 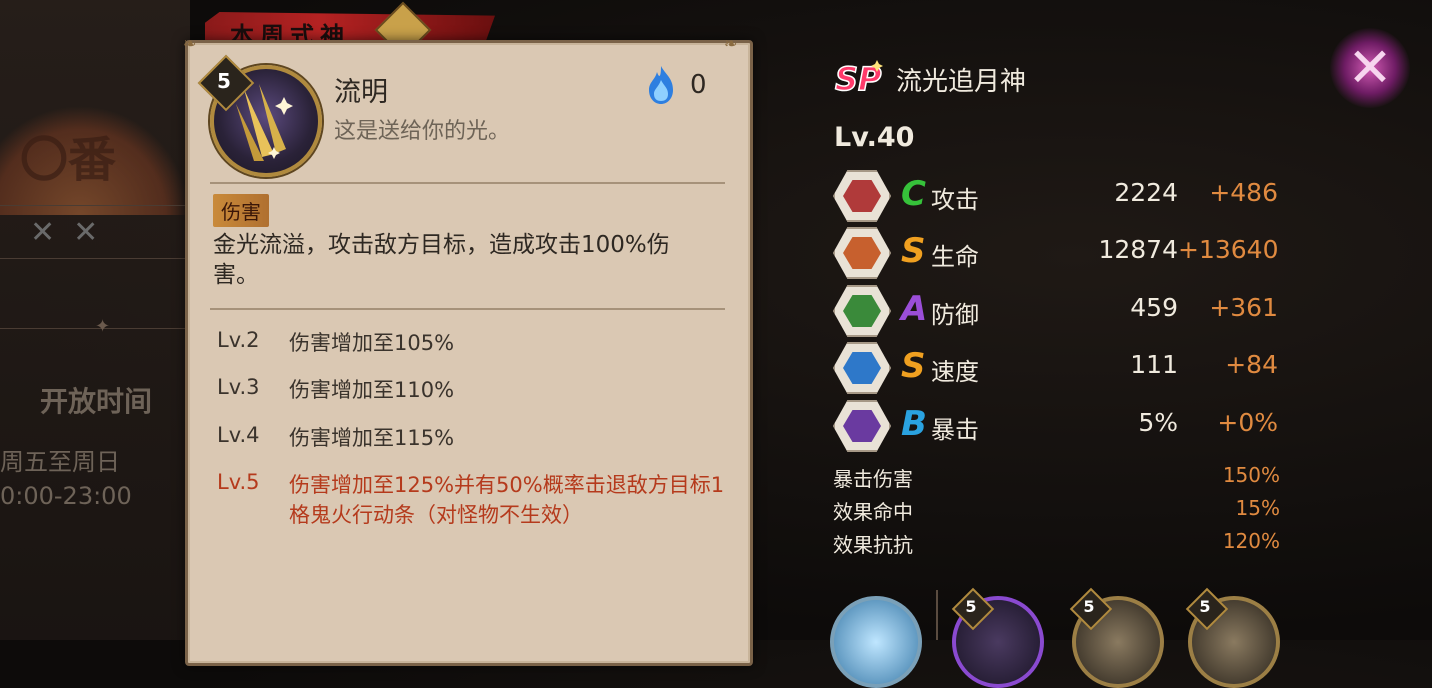 I want to click on extra-stat-value: 15%, so click(x=1257, y=508).